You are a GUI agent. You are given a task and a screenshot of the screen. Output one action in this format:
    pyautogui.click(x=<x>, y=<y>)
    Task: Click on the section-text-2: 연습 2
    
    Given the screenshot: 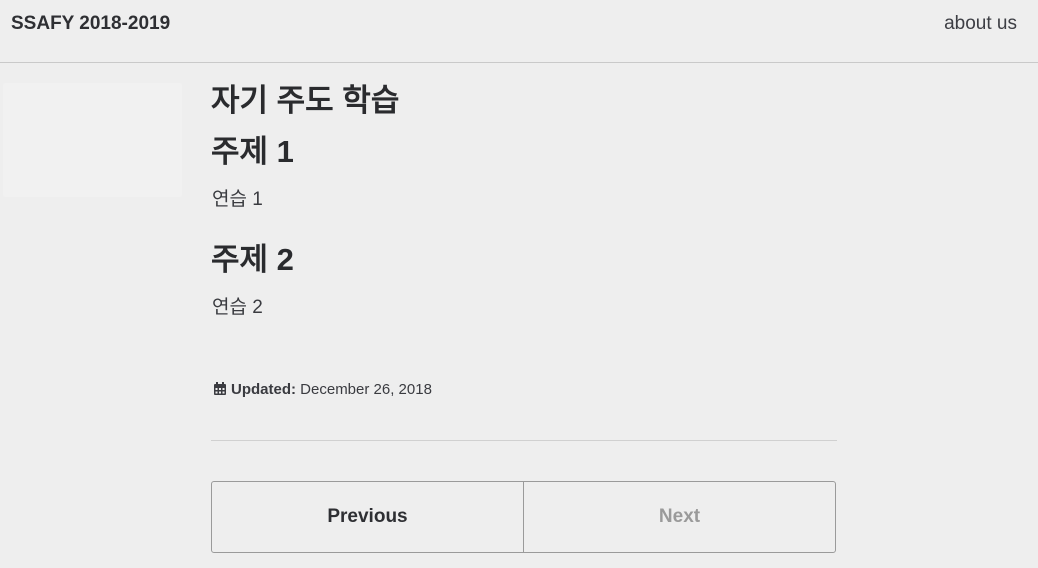 What is the action you would take?
    pyautogui.click(x=237, y=307)
    